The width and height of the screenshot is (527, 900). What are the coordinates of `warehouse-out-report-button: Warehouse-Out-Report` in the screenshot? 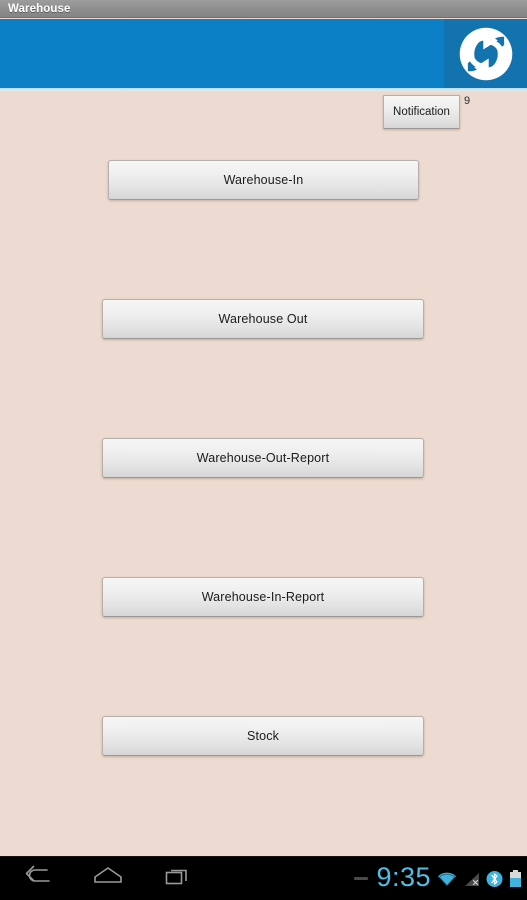 It's located at (263, 458).